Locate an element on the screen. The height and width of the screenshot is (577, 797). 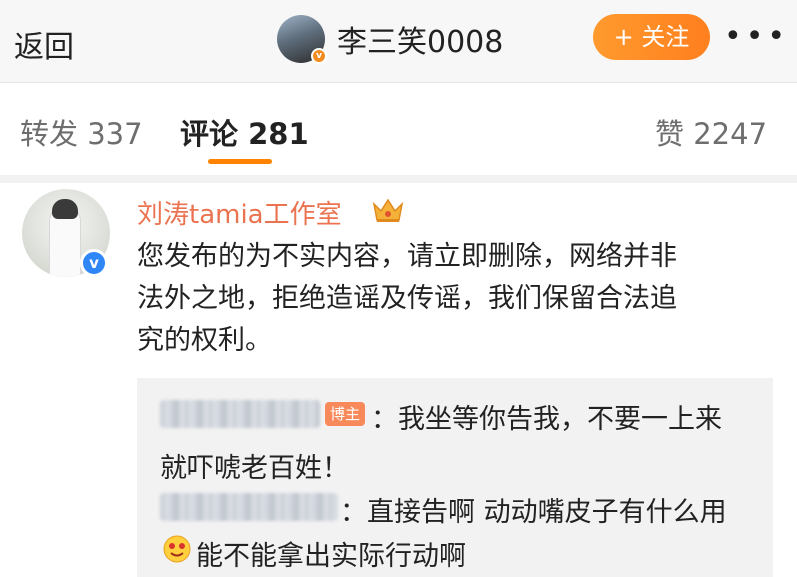
more-icon: ••• is located at coordinates (754, 37).